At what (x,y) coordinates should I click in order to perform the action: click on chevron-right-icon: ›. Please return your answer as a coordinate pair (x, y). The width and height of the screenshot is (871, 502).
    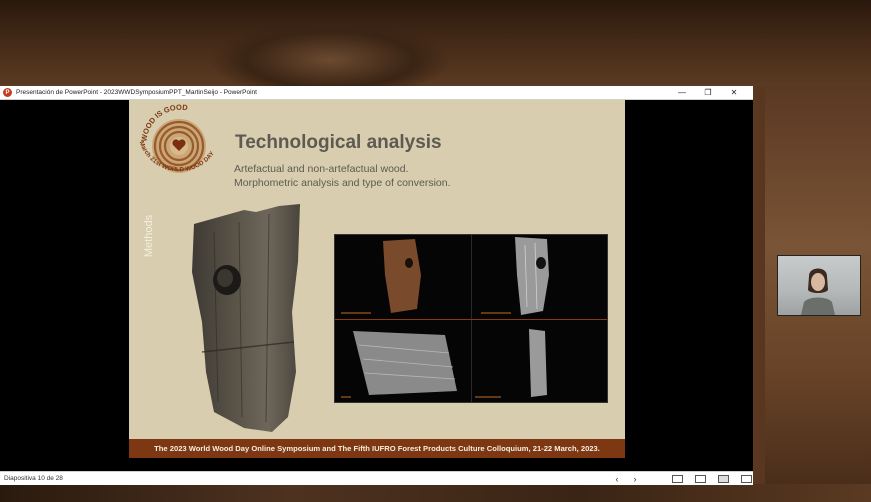
    Looking at the image, I should click on (635, 479).